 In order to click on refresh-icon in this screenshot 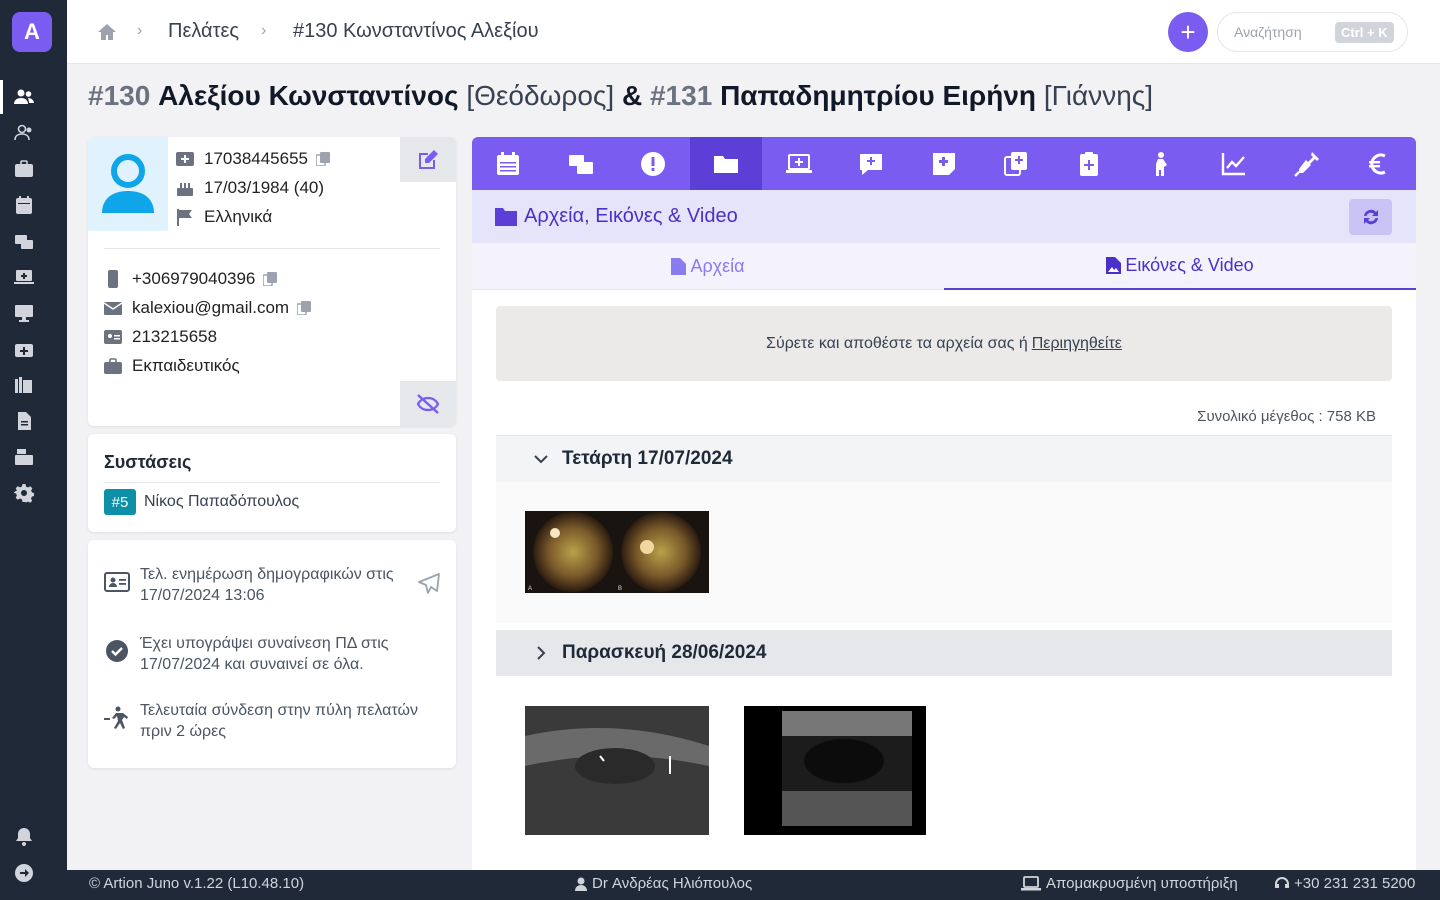, I will do `click(1370, 217)`.